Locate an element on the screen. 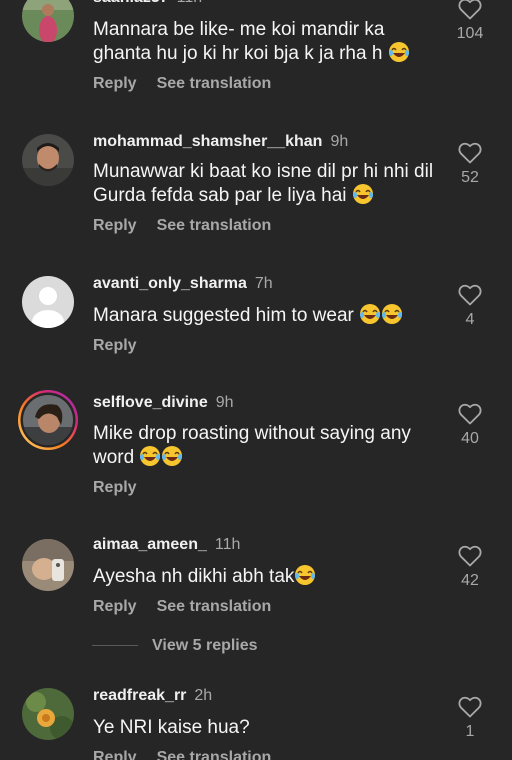  avatar-with-story-ring is located at coordinates (48, 420).